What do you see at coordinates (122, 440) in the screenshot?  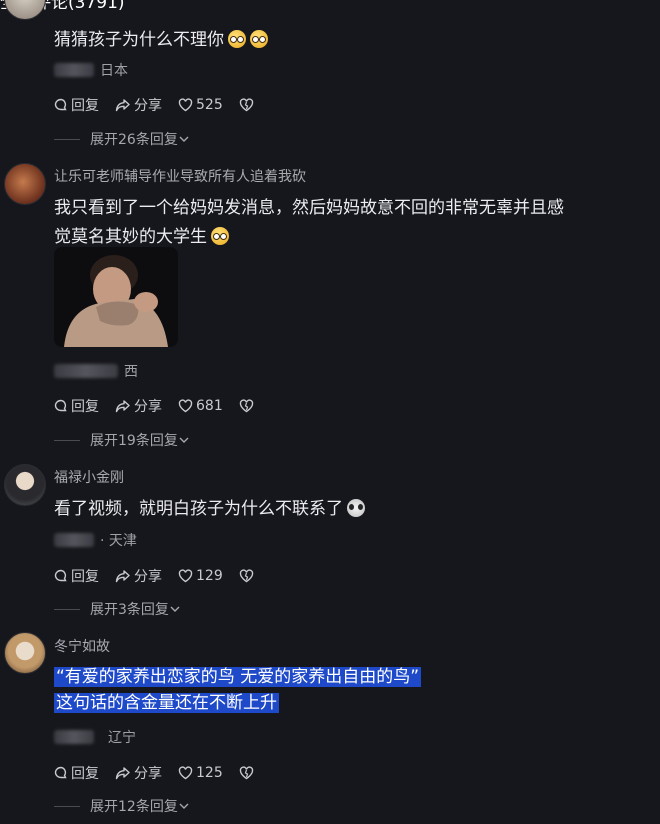 I see `expand-replies-button: 展开19条回复` at bounding box center [122, 440].